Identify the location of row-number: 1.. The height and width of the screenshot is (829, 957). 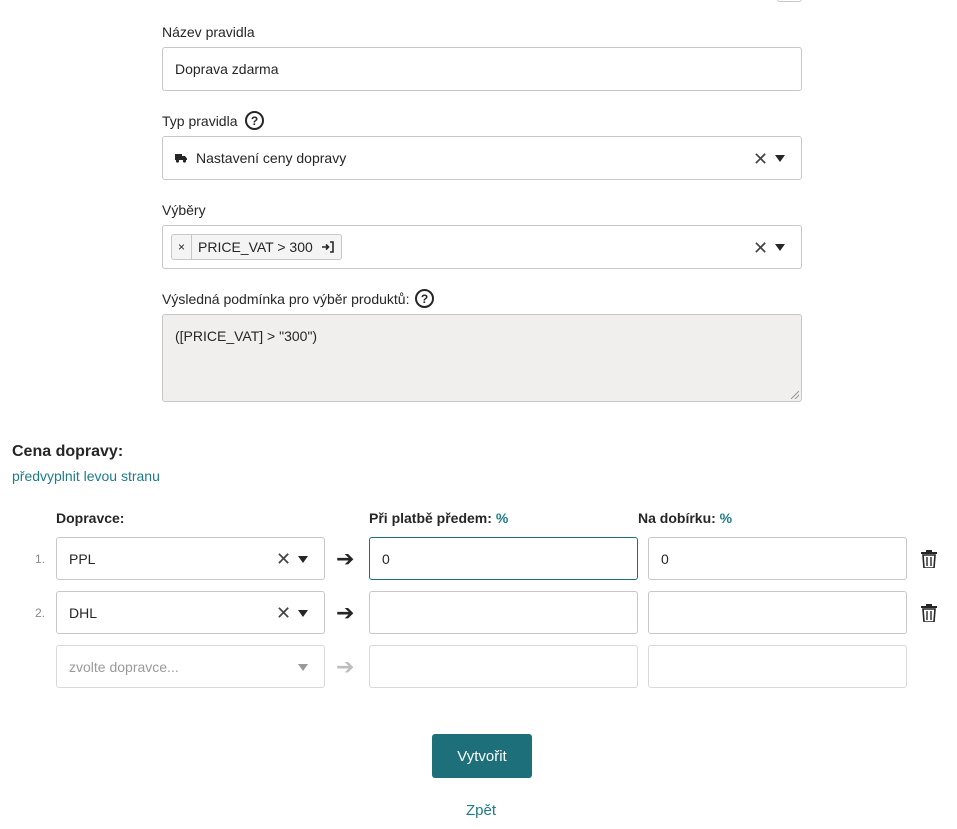
(40, 559).